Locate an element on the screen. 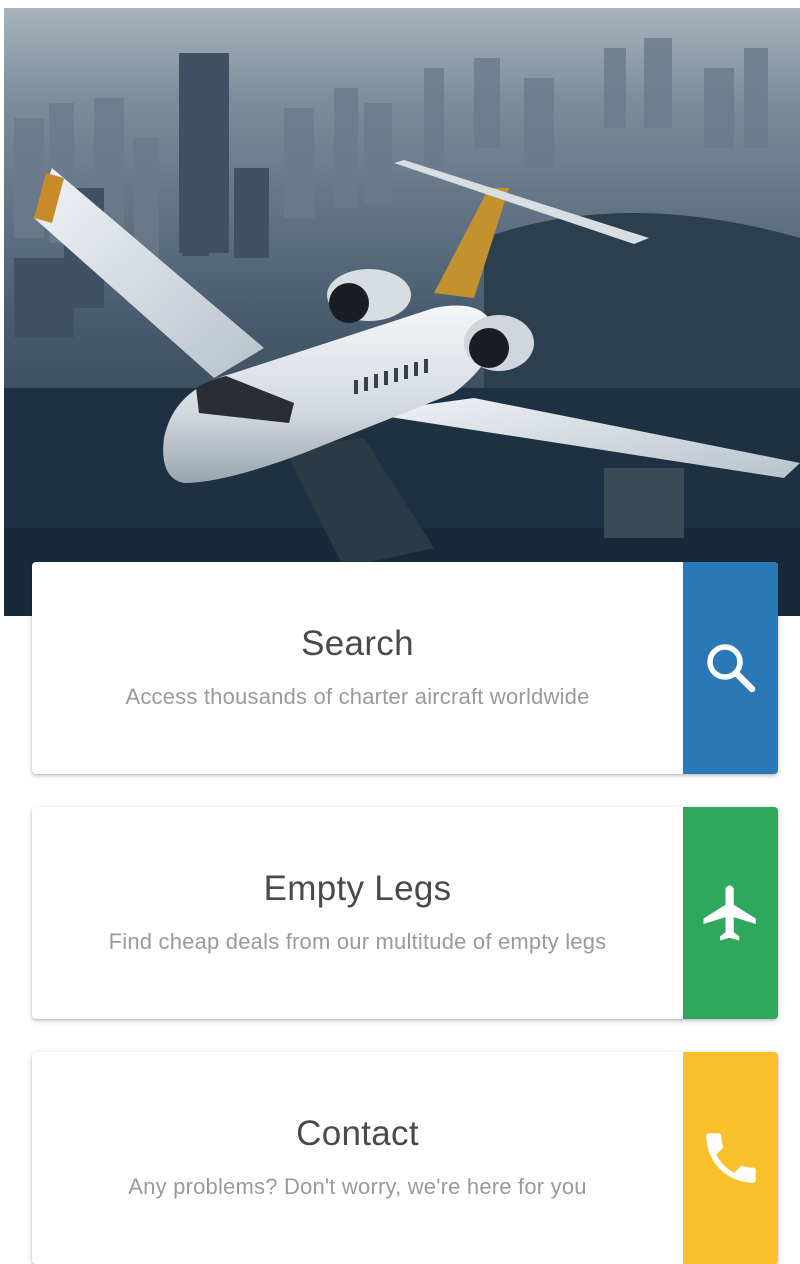 This screenshot has height=1264, width=800. empty-legs-card-title: Empty Legs is located at coordinates (357, 888).